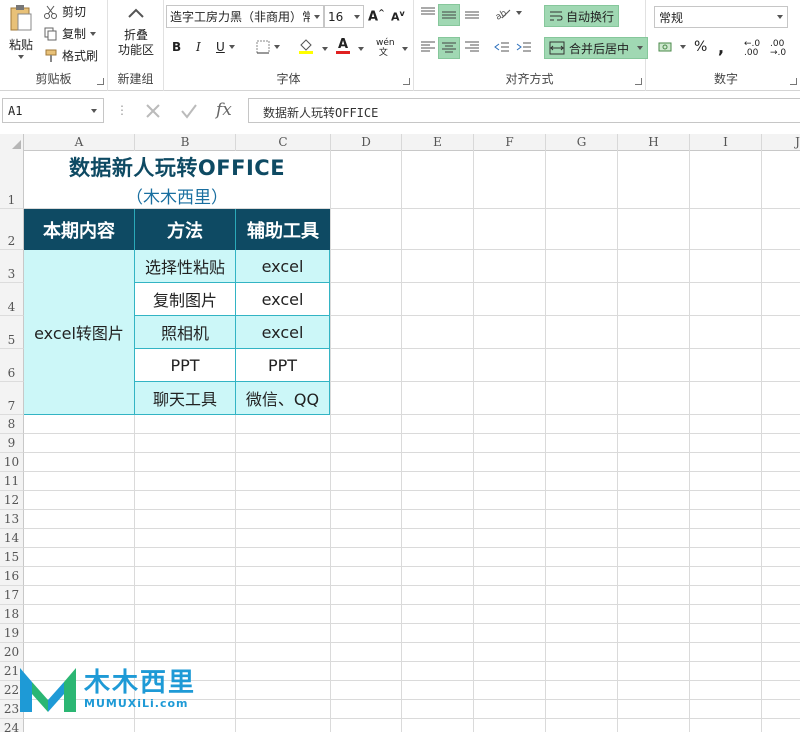 This screenshot has height=732, width=800. Describe the element at coordinates (12, 519) in the screenshot. I see `row-header: 13` at that location.